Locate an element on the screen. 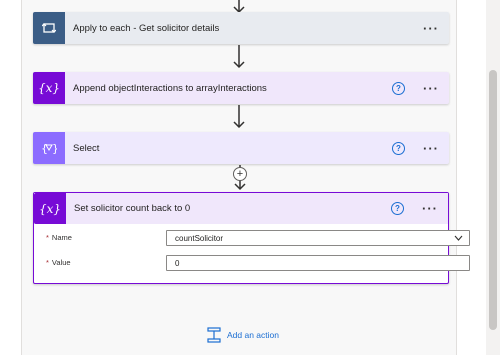 The image size is (500, 355). add-action-button: Add an action is located at coordinates (243, 335).